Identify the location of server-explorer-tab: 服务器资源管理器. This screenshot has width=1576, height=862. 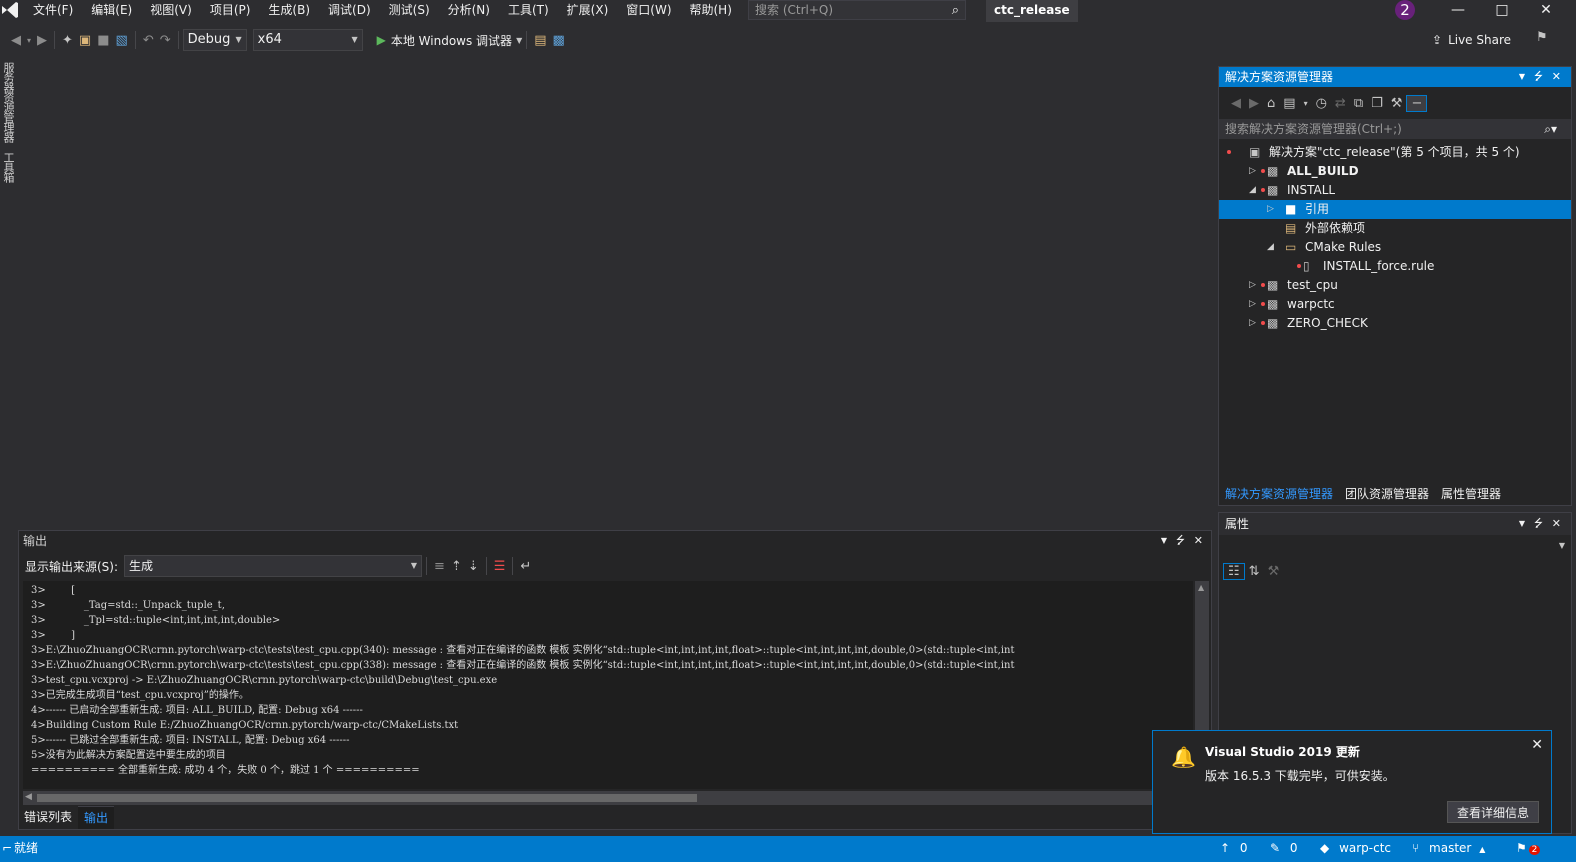
(8, 102).